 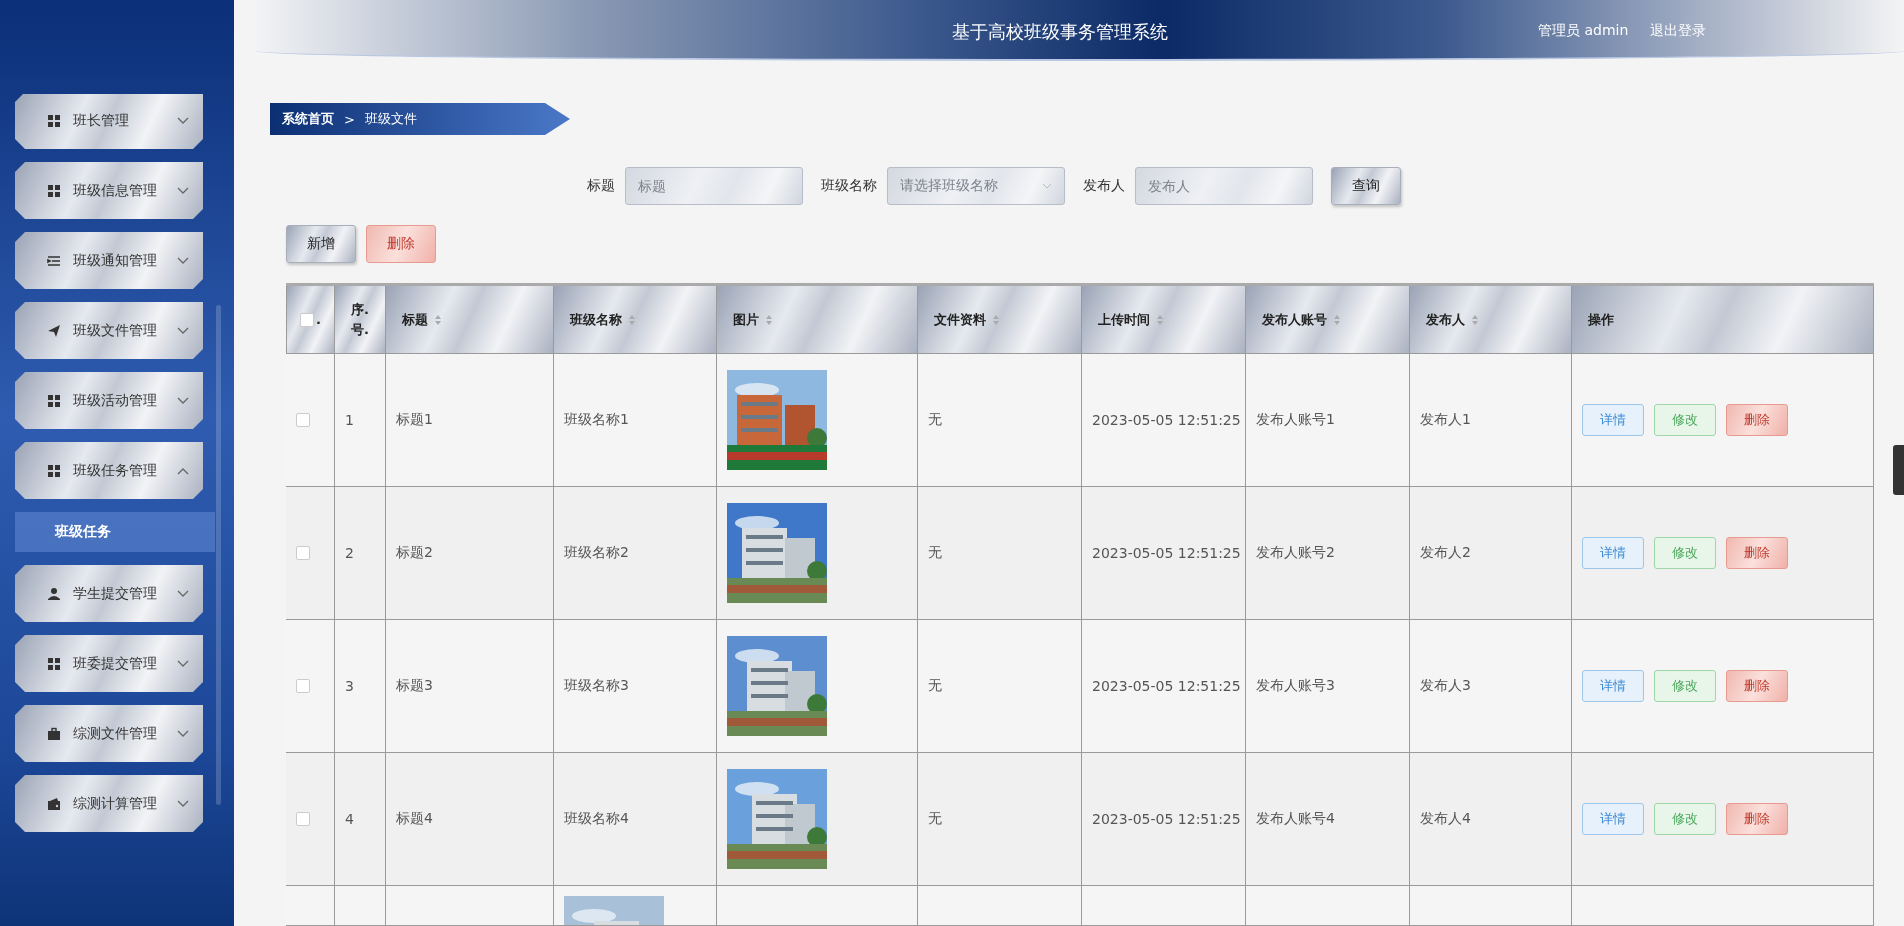 What do you see at coordinates (849, 186) in the screenshot?
I see `field-label: 班级名称` at bounding box center [849, 186].